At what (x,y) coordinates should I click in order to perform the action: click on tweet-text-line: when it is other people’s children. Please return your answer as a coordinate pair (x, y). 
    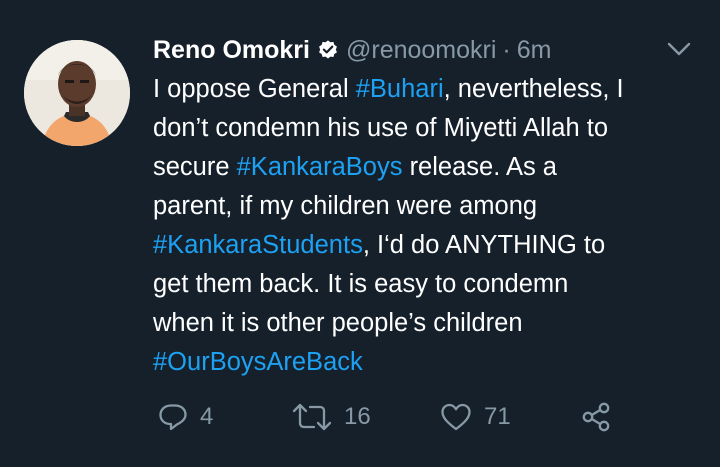
    Looking at the image, I should click on (425, 323).